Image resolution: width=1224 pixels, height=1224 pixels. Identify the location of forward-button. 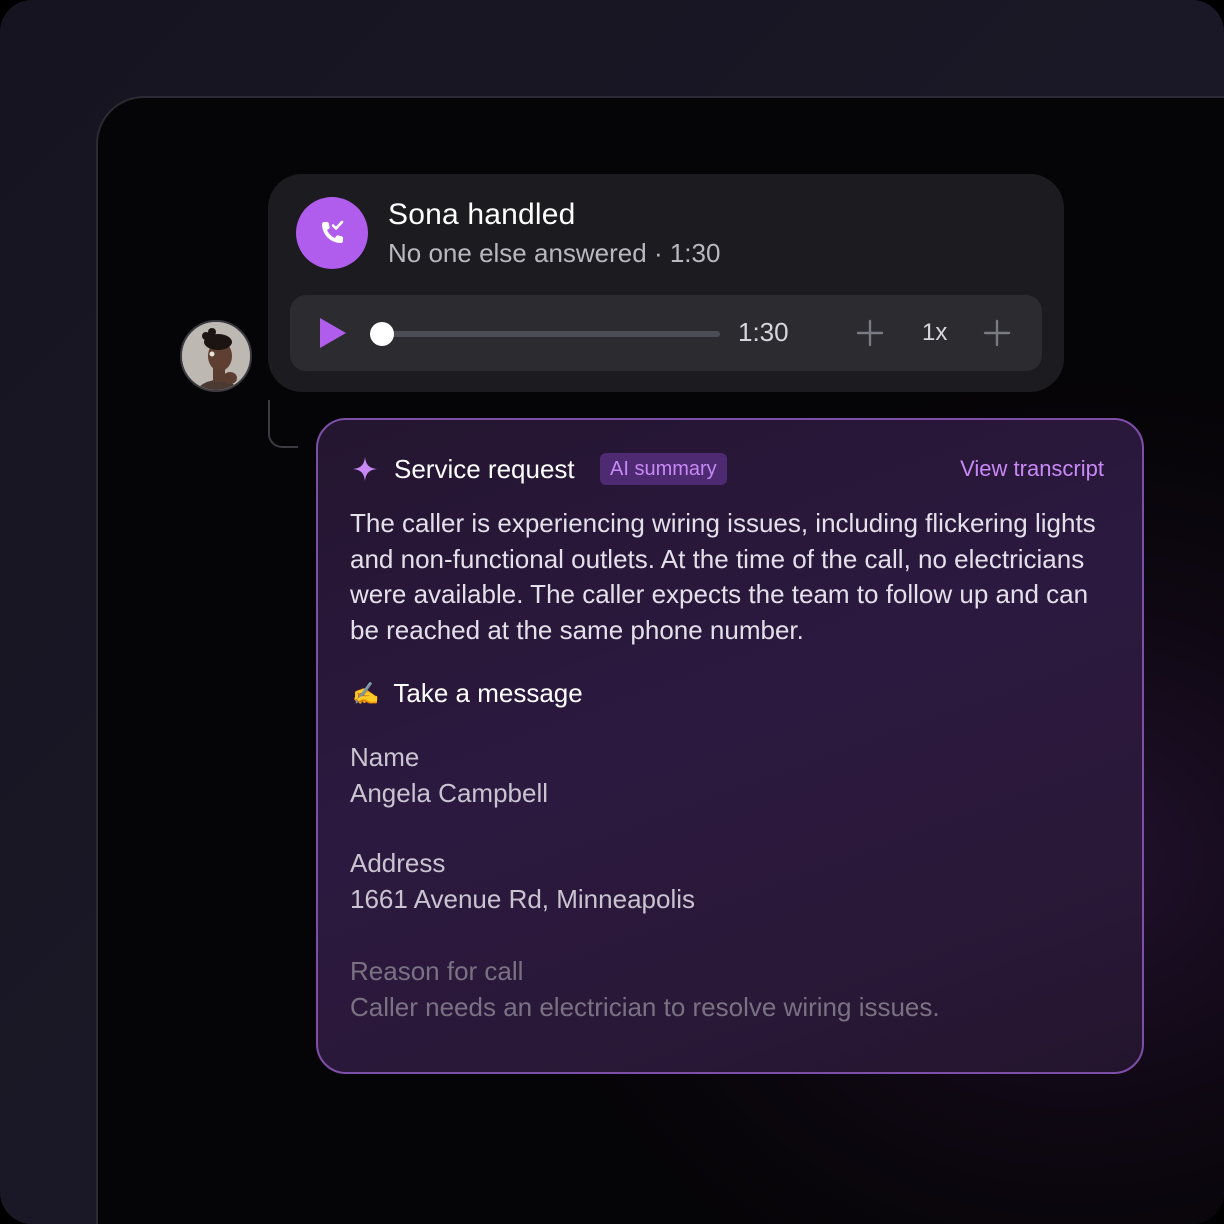
(997, 333).